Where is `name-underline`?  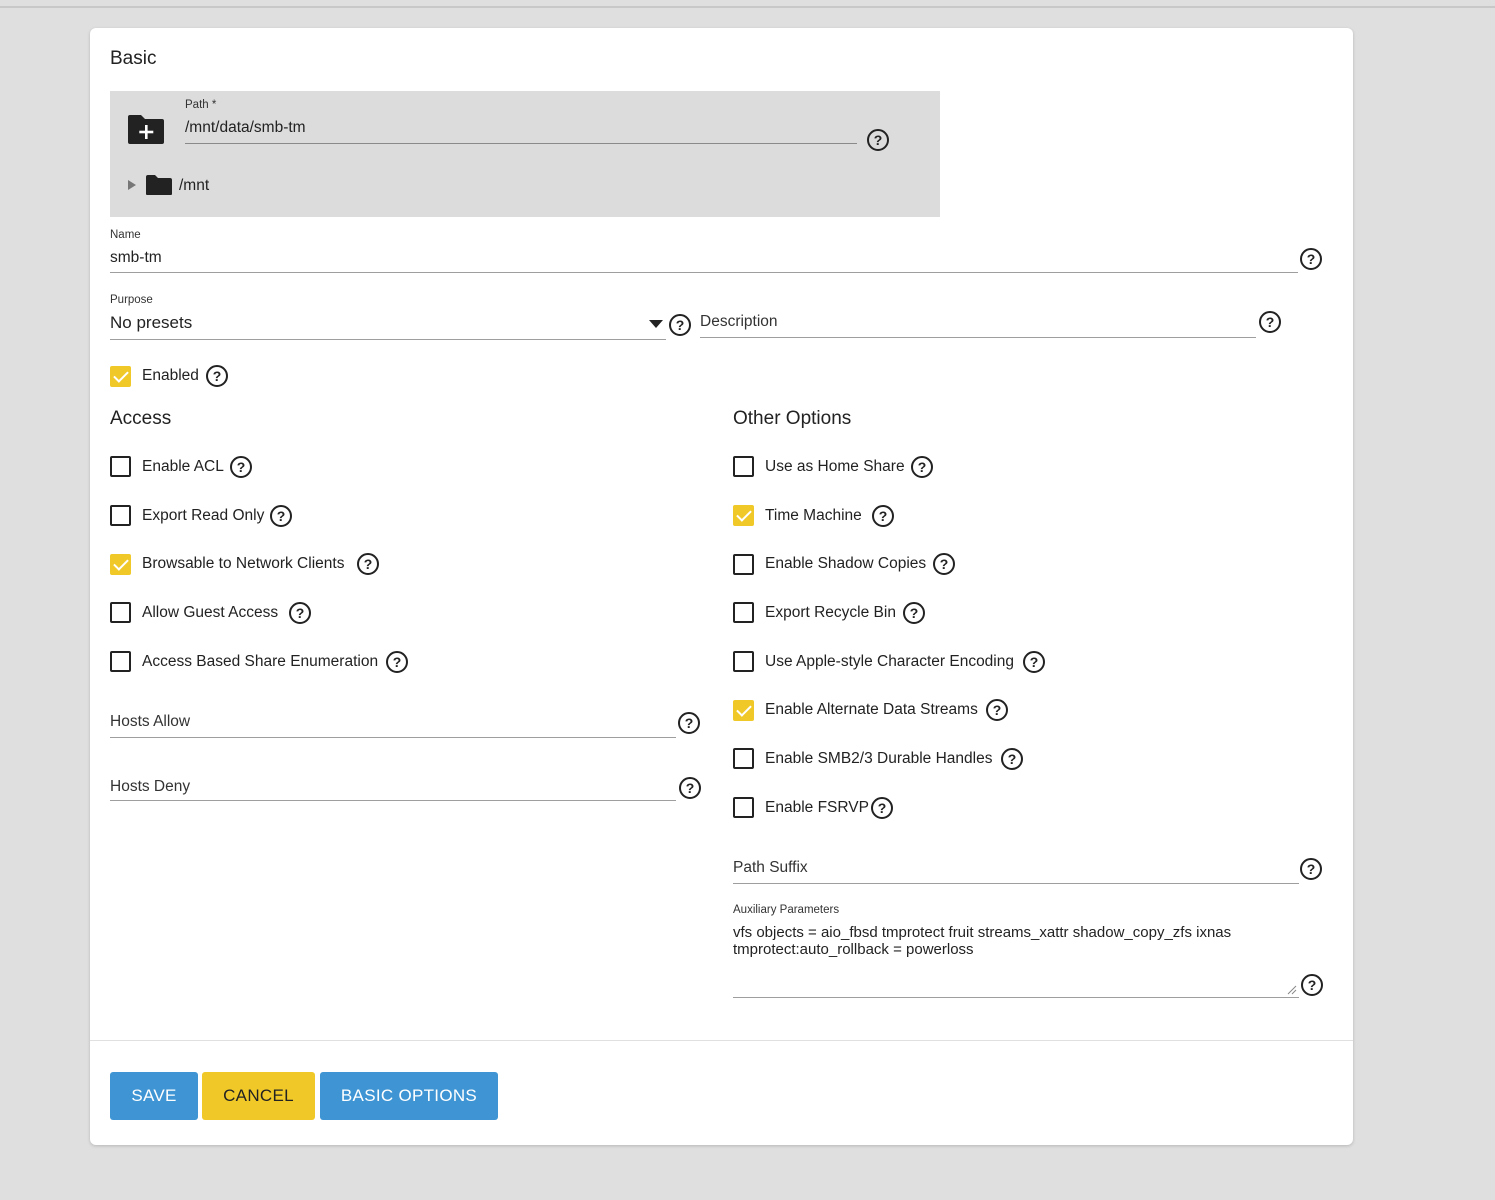
name-underline is located at coordinates (704, 272).